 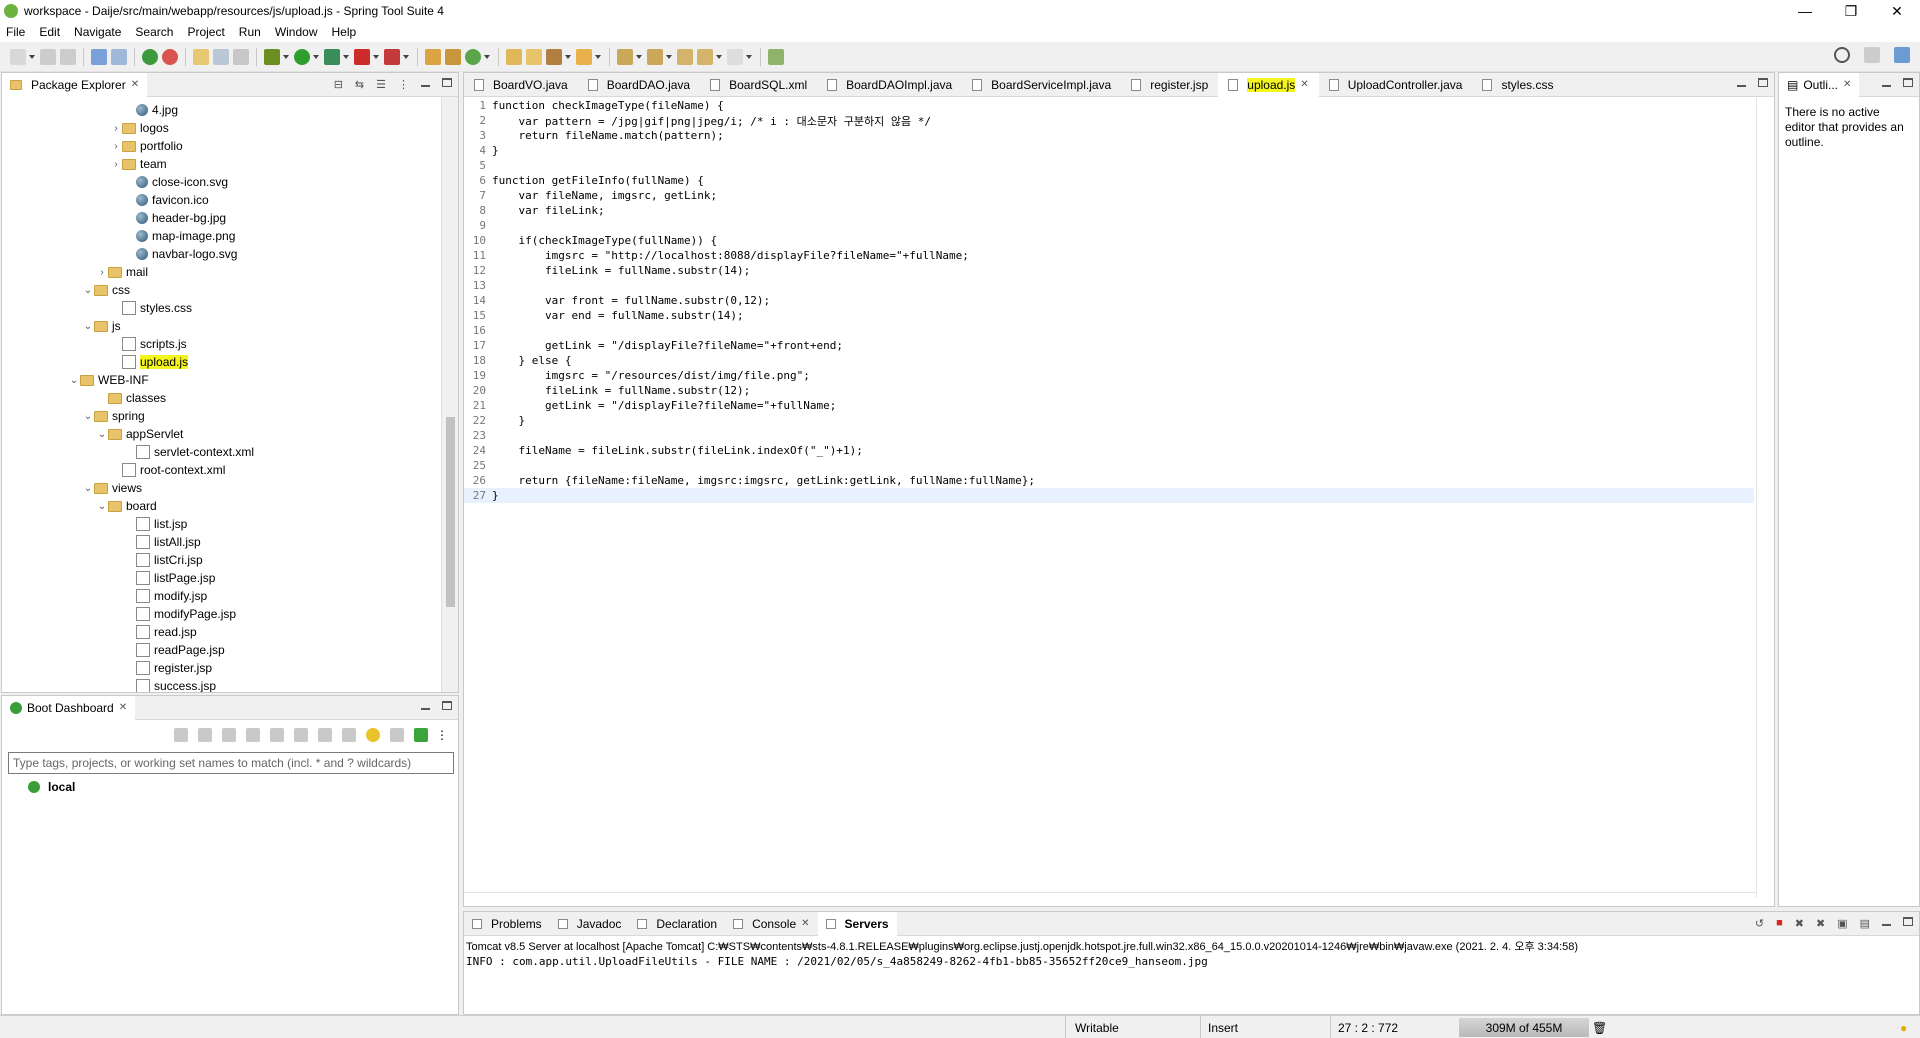 What do you see at coordinates (15, 32) in the screenshot?
I see `menu-file: File` at bounding box center [15, 32].